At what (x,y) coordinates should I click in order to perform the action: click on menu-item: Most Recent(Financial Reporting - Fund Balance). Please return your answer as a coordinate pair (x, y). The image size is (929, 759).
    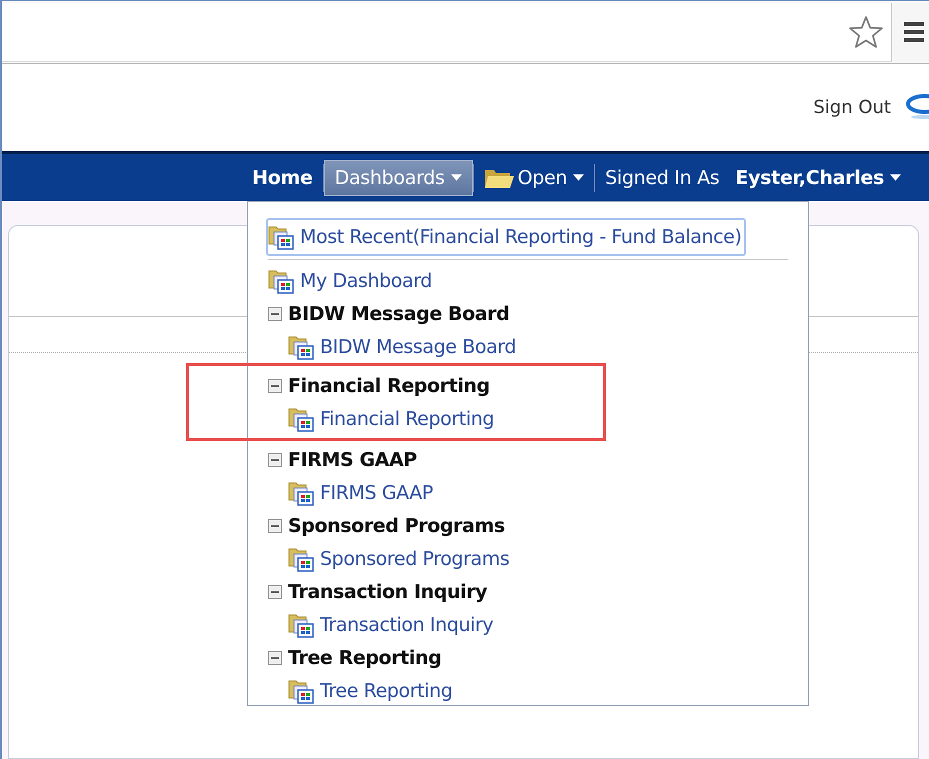
    Looking at the image, I should click on (506, 237).